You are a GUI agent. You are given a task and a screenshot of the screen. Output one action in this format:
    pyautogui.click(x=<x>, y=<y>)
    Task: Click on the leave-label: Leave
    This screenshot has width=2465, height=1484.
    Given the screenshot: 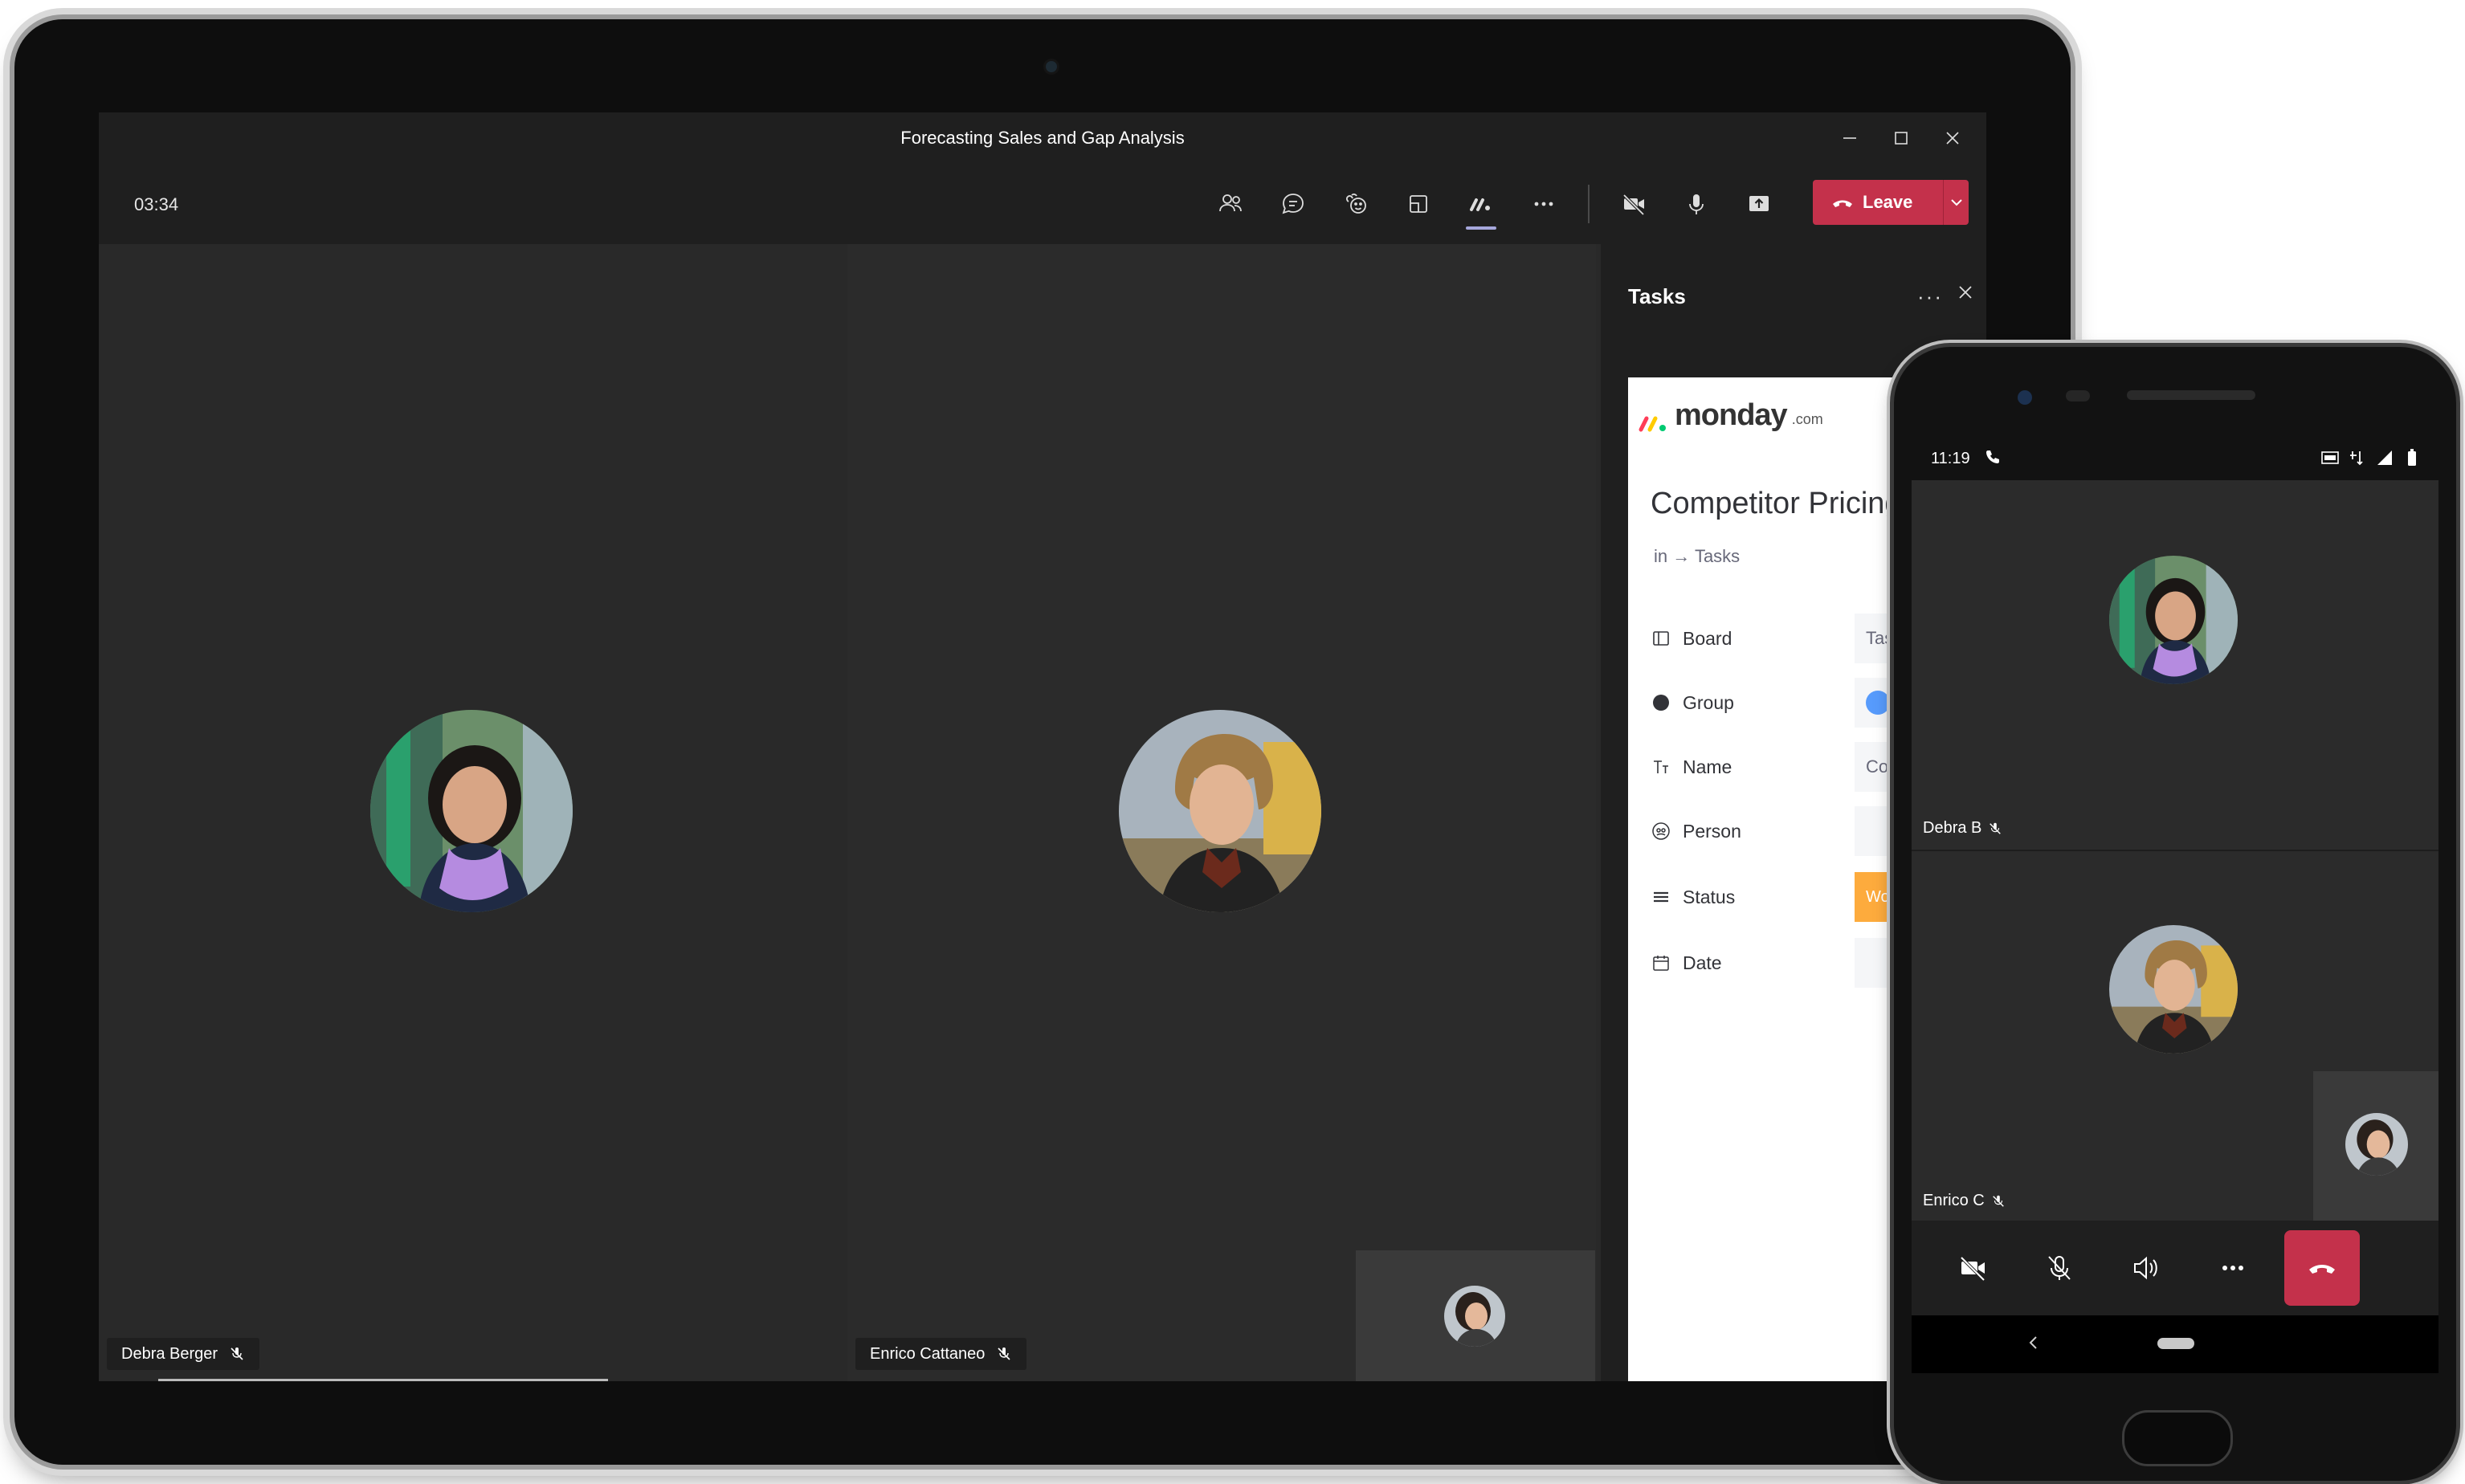 What is the action you would take?
    pyautogui.click(x=1888, y=202)
    